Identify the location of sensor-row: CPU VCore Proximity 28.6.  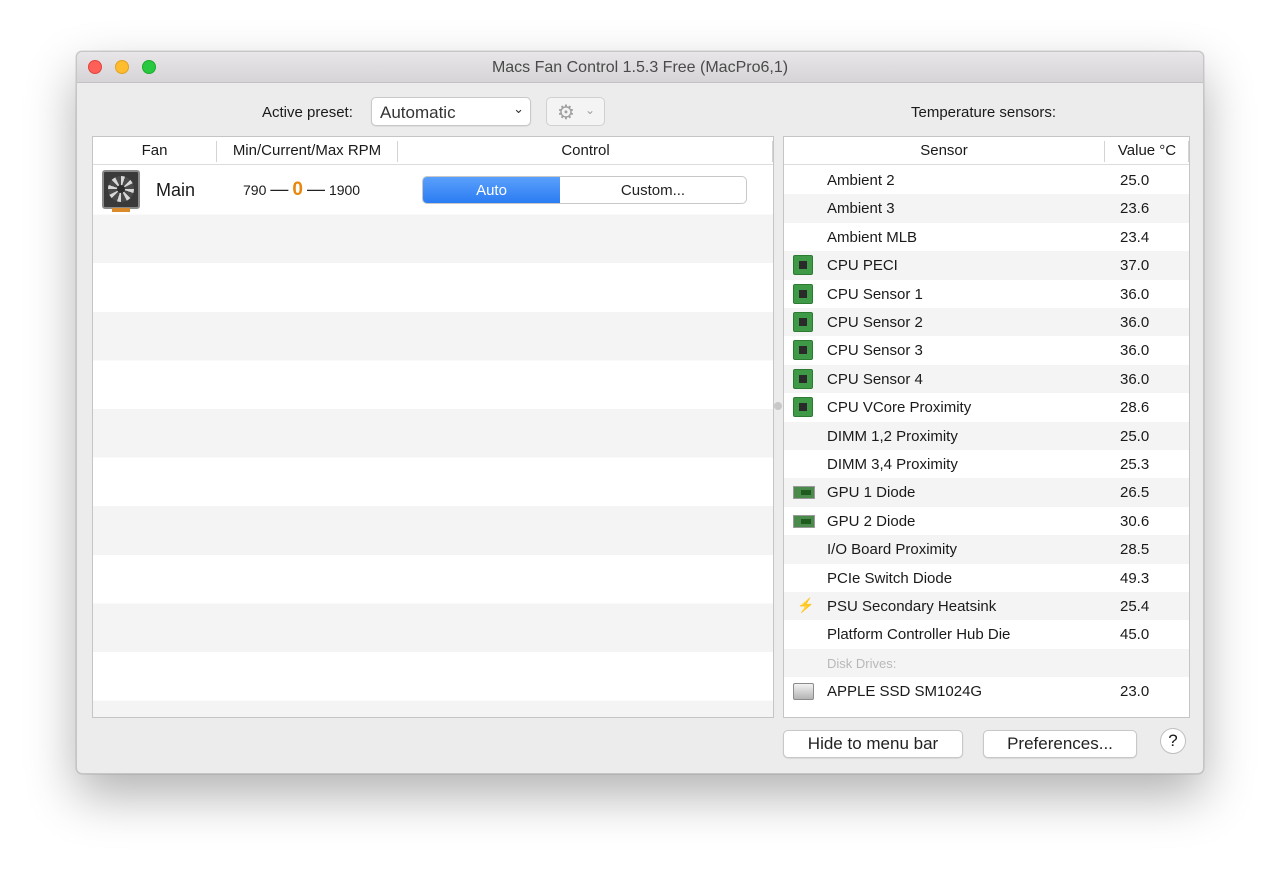
(986, 407).